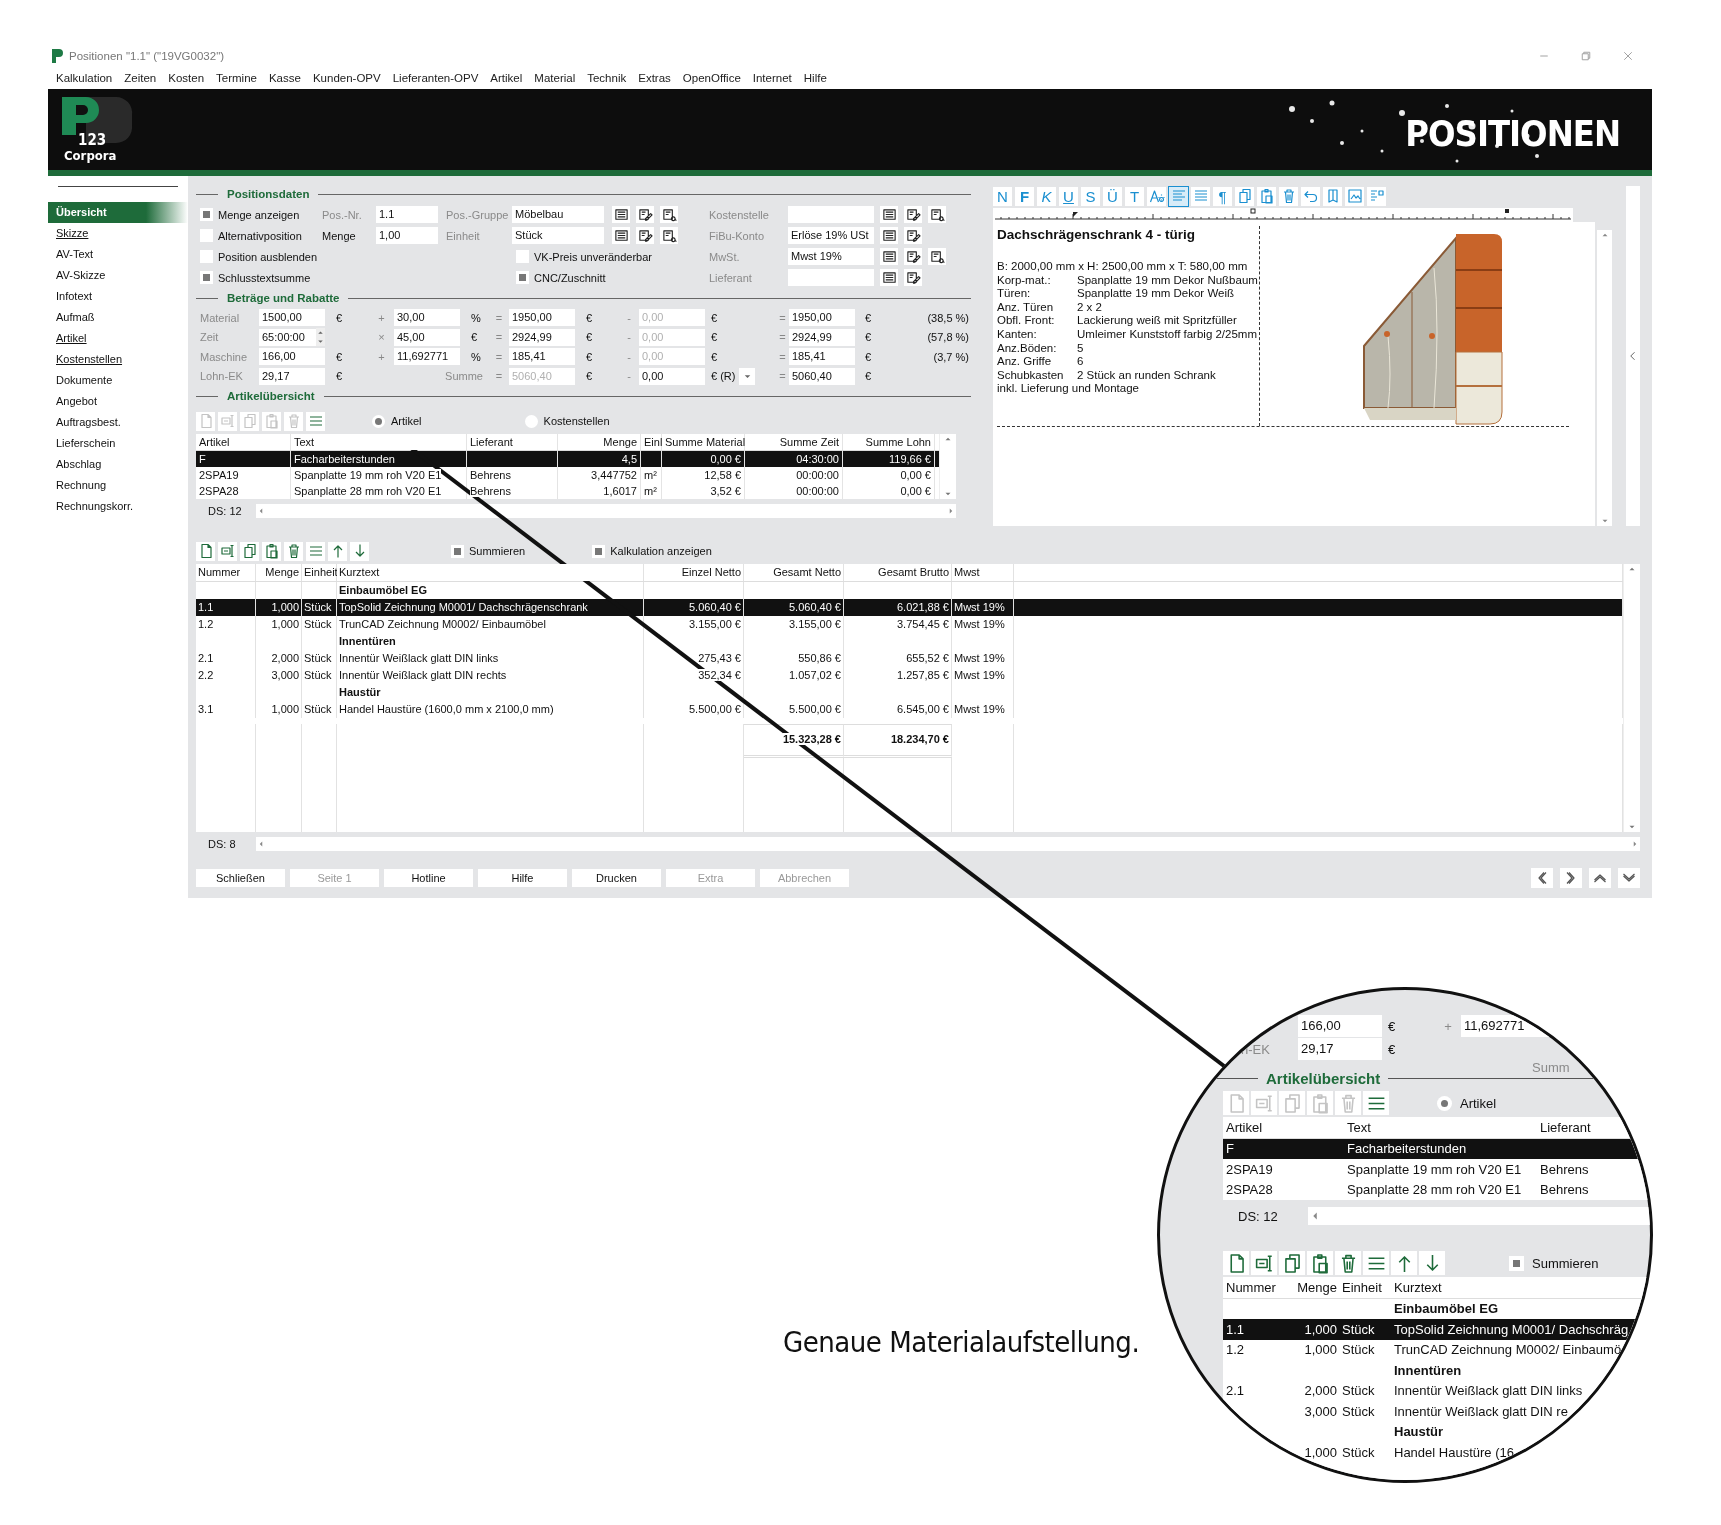 The width and height of the screenshot is (1721, 1525). I want to click on table-row: 2.1 2,000 Stück Innentür Weißlack glatt DIN links 275,43 € 550,86 € 655,52 € Mwst 19%, so click(909, 658).